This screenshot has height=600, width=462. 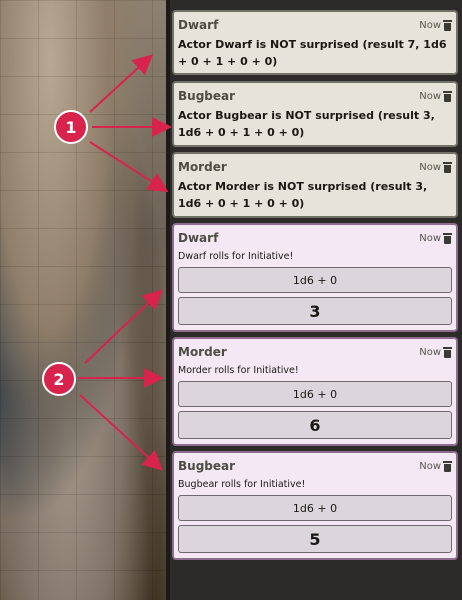 What do you see at coordinates (236, 256) in the screenshot?
I see `roll-flavor: Dwarf rolls for Initiative!` at bounding box center [236, 256].